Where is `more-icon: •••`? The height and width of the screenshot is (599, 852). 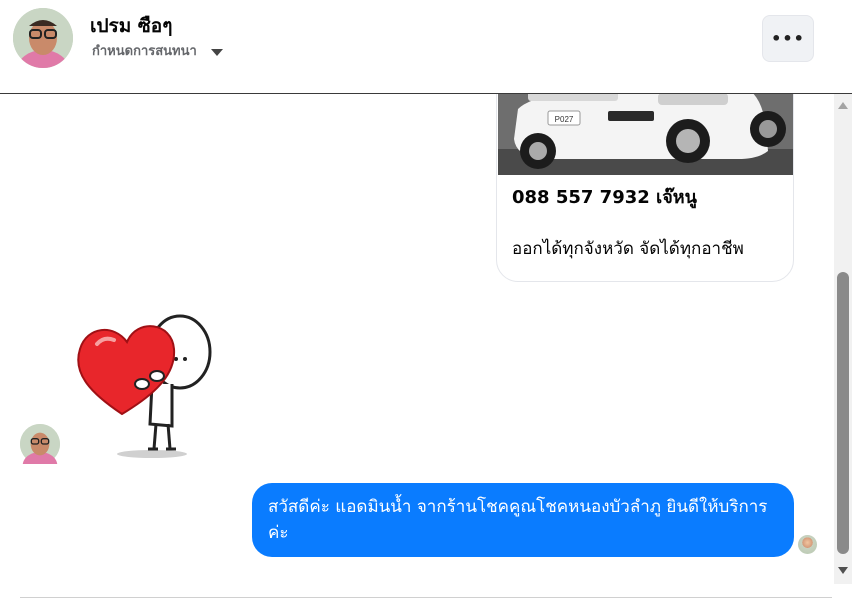 more-icon: ••• is located at coordinates (788, 38).